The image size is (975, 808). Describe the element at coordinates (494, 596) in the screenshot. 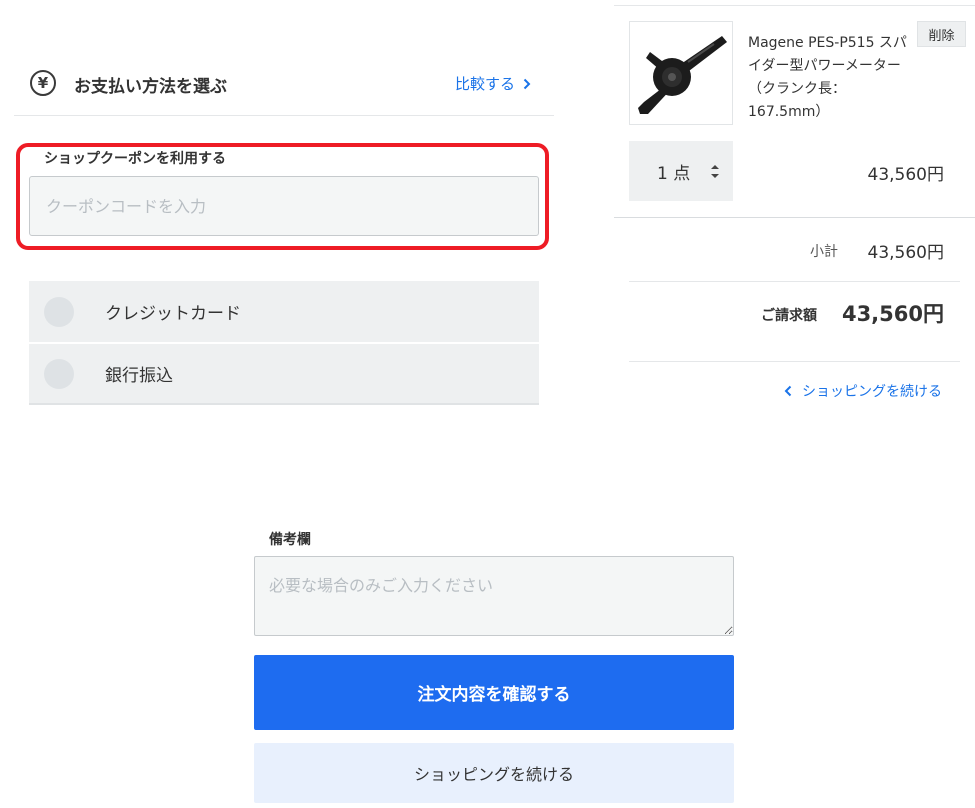

I see `notes-textarea` at that location.